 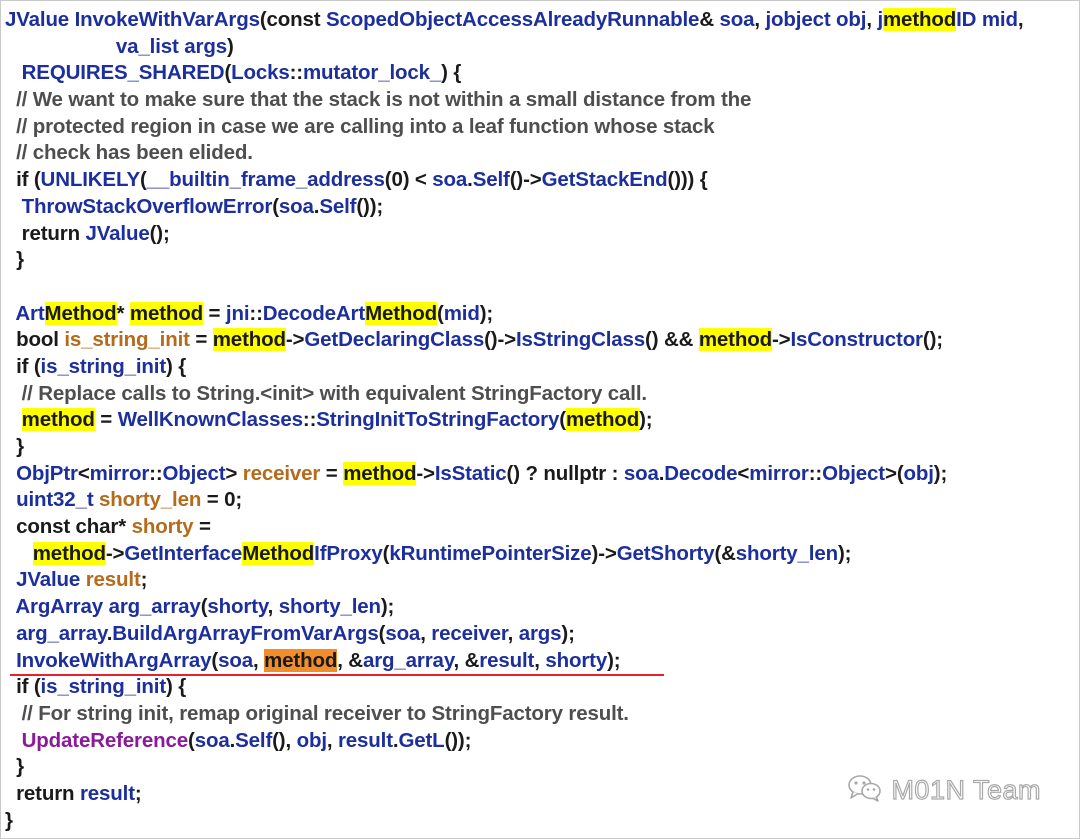 I want to click on code-token: (0) <, so click(x=408, y=180).